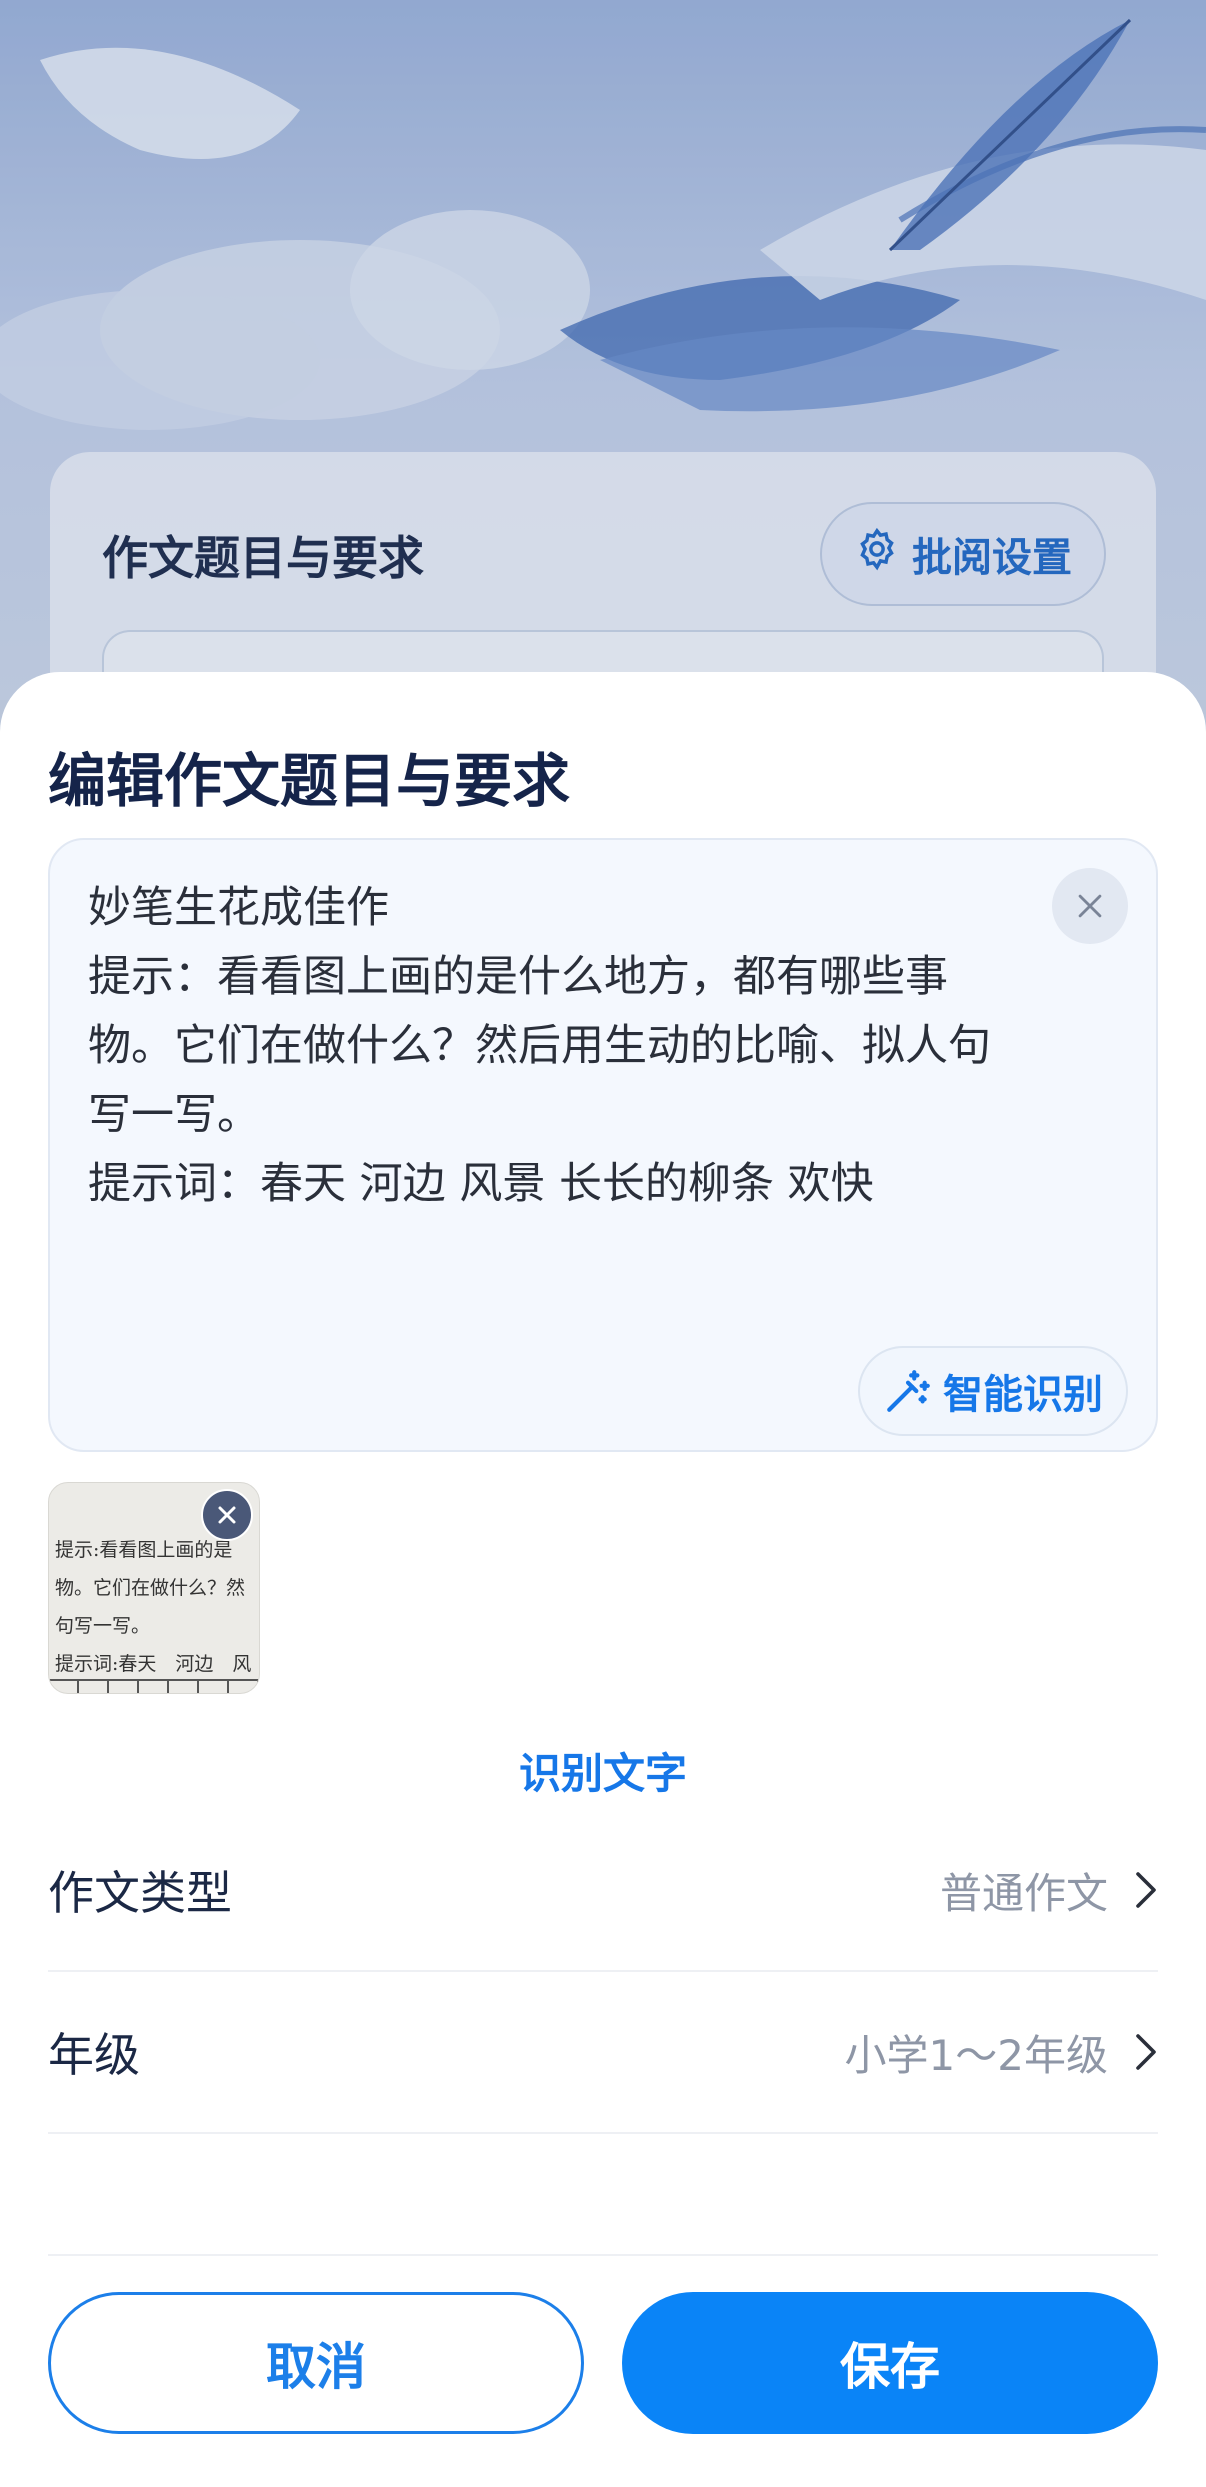 The height and width of the screenshot is (2487, 1206). Describe the element at coordinates (309, 781) in the screenshot. I see `sheet-title: 编辑作文题目与要求` at that location.